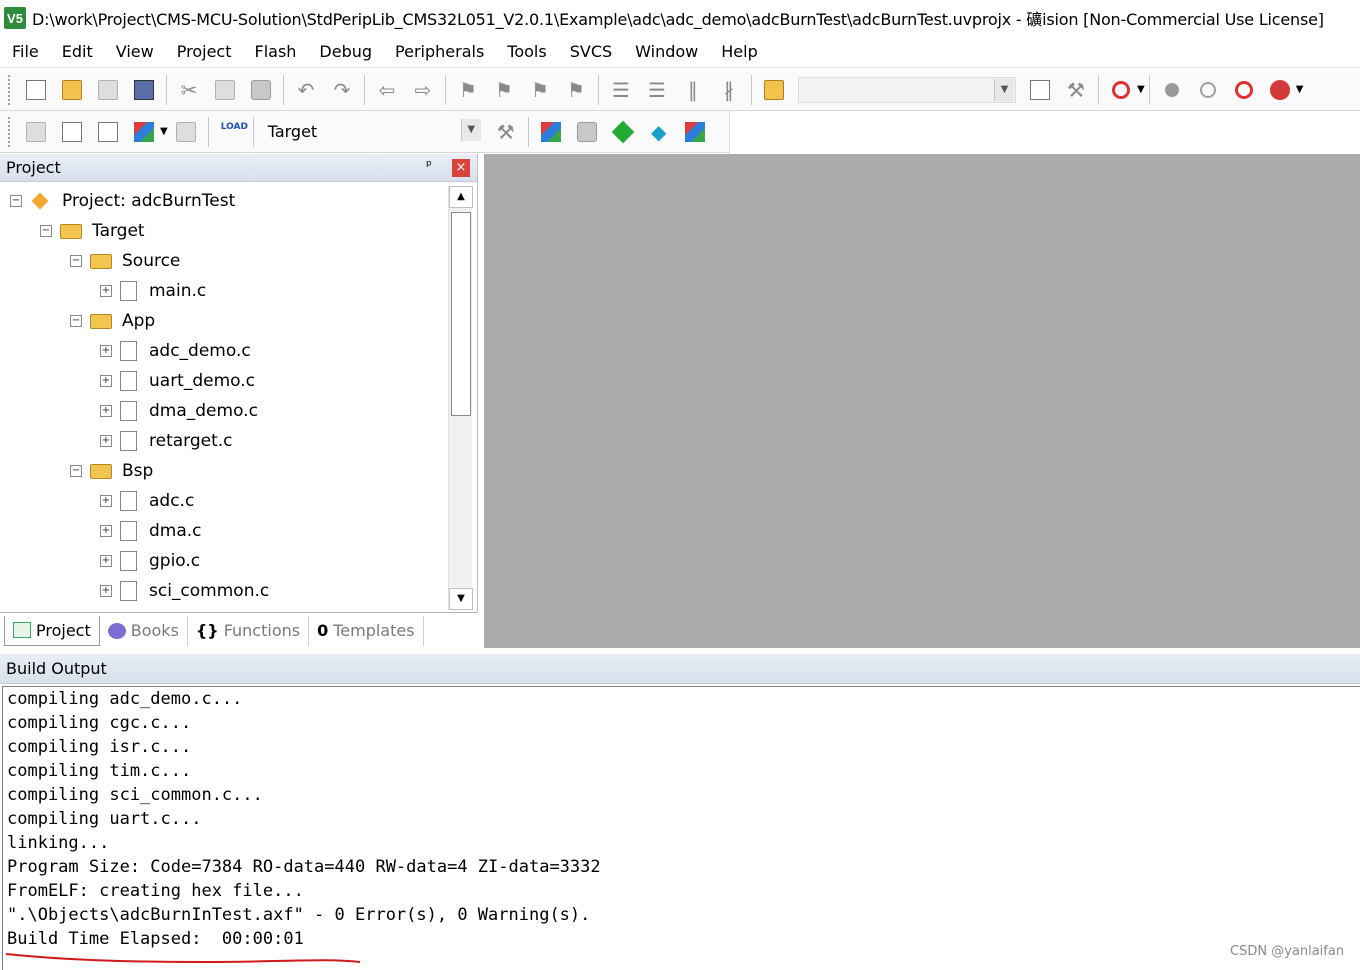 The height and width of the screenshot is (970, 1360). What do you see at coordinates (108, 90) in the screenshot?
I see `save-button` at bounding box center [108, 90].